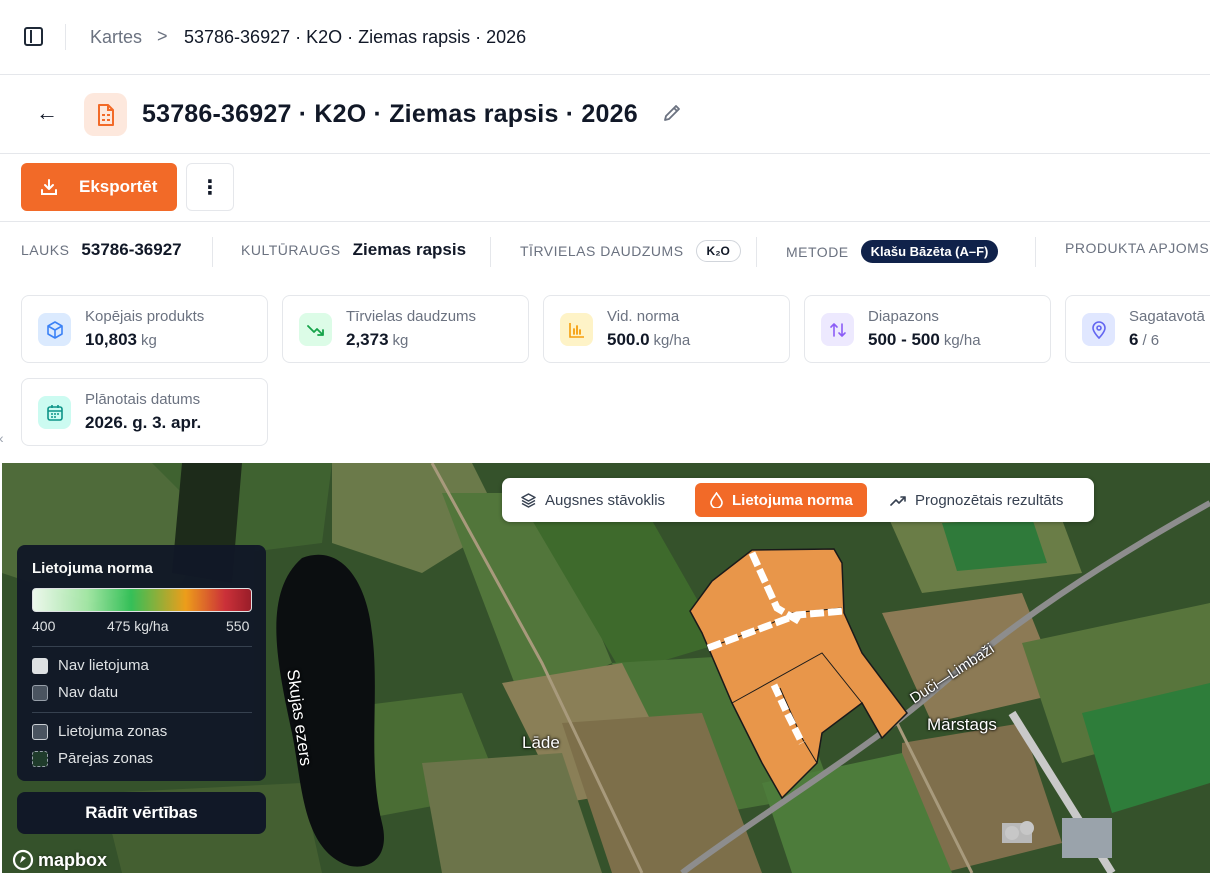 Image resolution: width=1210 pixels, height=873 pixels. What do you see at coordinates (2, 438) in the screenshot?
I see `collapse-chevron-icon: ‹` at bounding box center [2, 438].